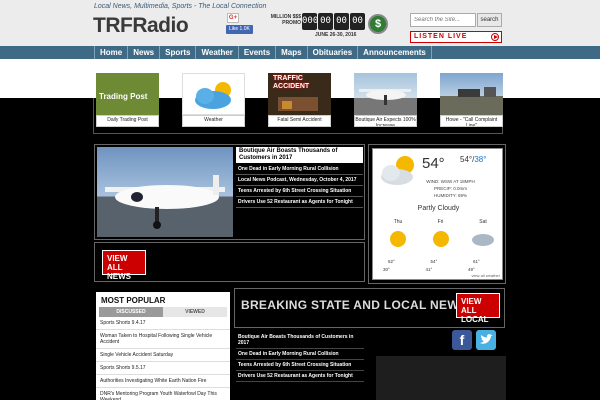 This screenshot has width=600, height=400. I want to click on forecast-day: Fri 54° 41°, so click(441, 246).